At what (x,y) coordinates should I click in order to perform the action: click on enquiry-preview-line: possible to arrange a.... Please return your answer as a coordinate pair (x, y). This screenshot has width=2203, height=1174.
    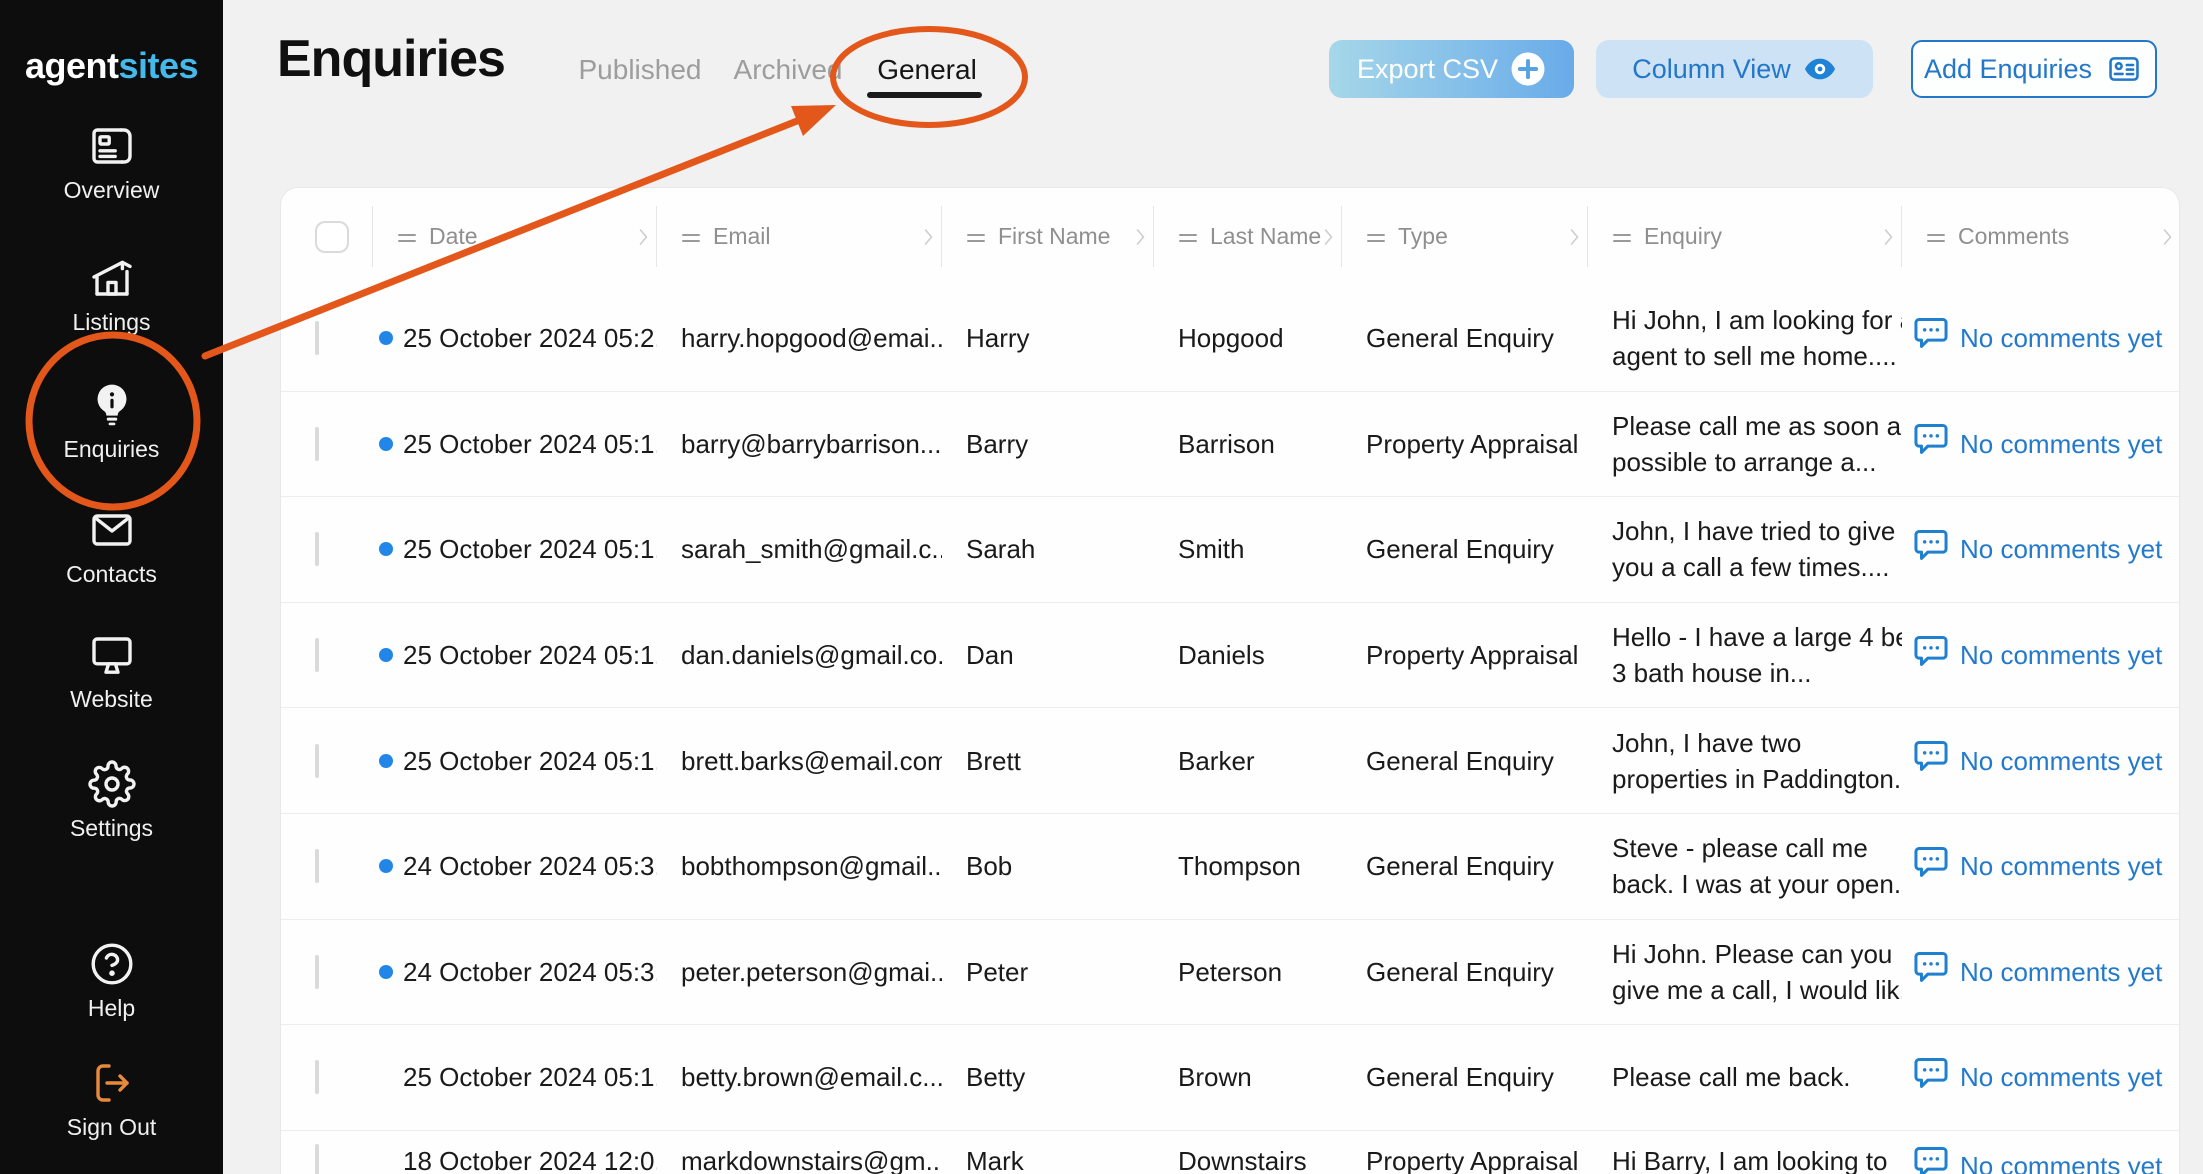
    Looking at the image, I should click on (1744, 461).